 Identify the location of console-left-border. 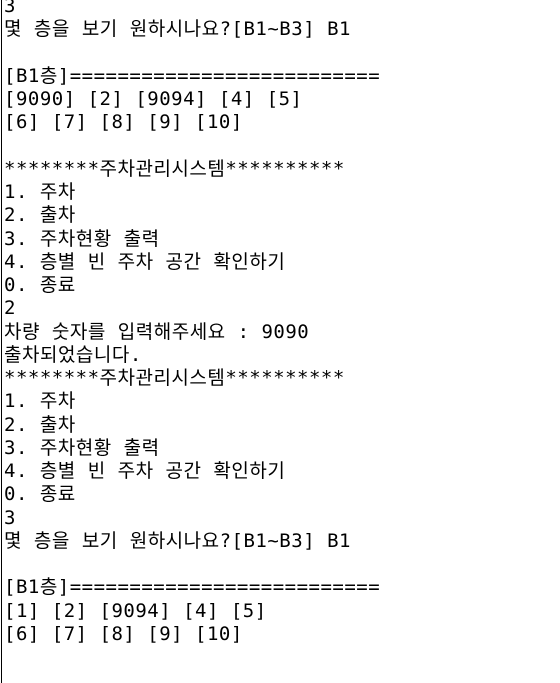
(1, 341).